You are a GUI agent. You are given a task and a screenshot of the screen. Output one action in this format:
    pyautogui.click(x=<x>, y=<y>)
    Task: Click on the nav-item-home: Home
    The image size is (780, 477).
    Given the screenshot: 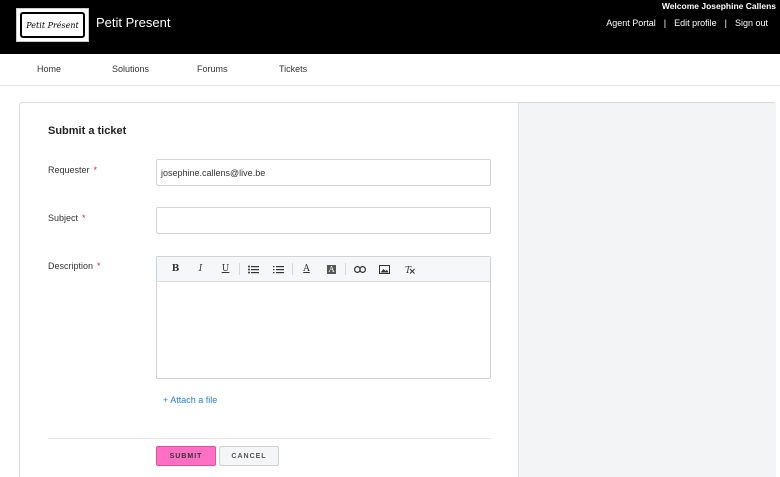 What is the action you would take?
    pyautogui.click(x=49, y=69)
    